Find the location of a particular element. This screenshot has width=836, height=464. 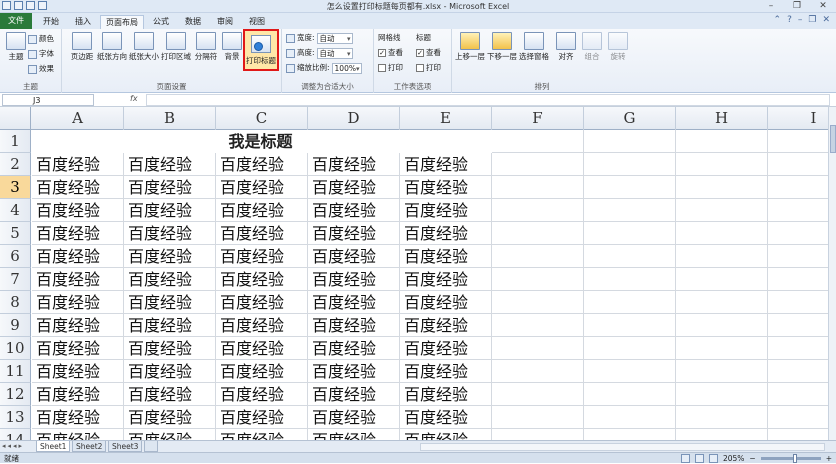

cell-G13 is located at coordinates (630, 417).